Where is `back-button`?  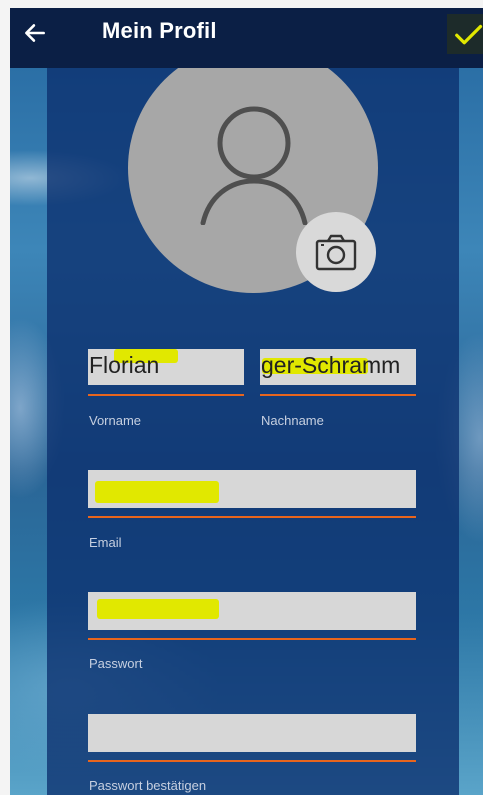 back-button is located at coordinates (39, 33).